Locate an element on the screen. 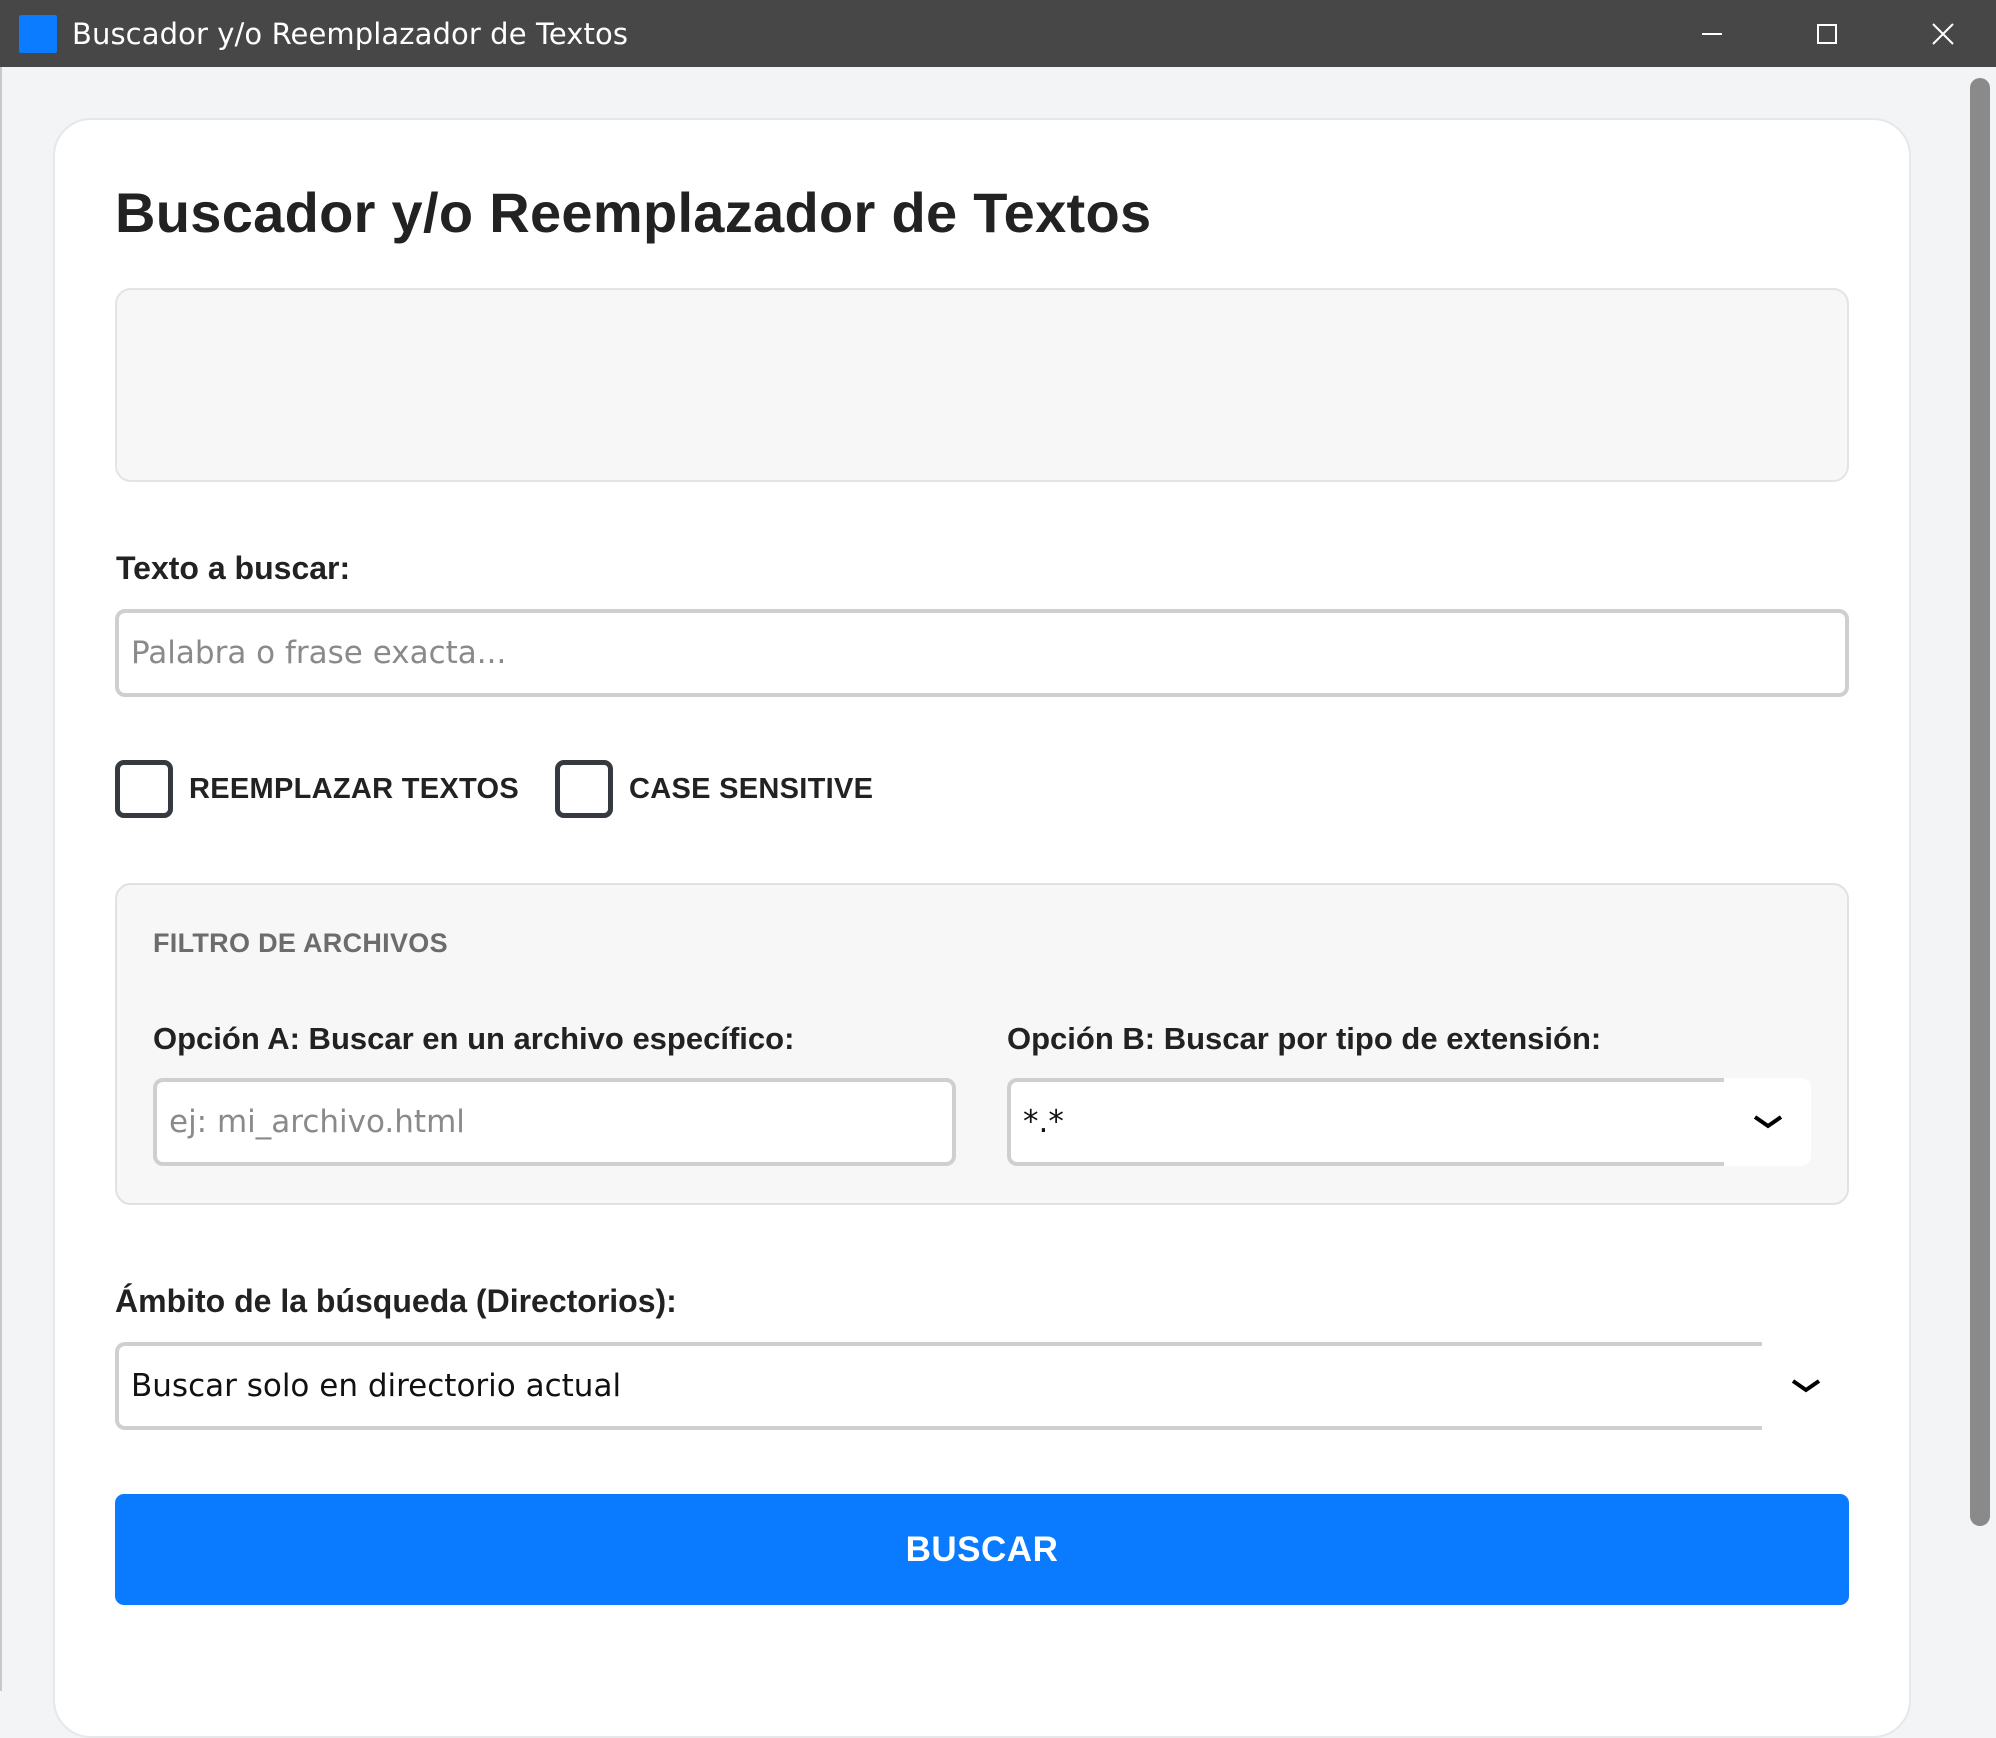 This screenshot has height=1738, width=1996. app-icon is located at coordinates (38, 33).